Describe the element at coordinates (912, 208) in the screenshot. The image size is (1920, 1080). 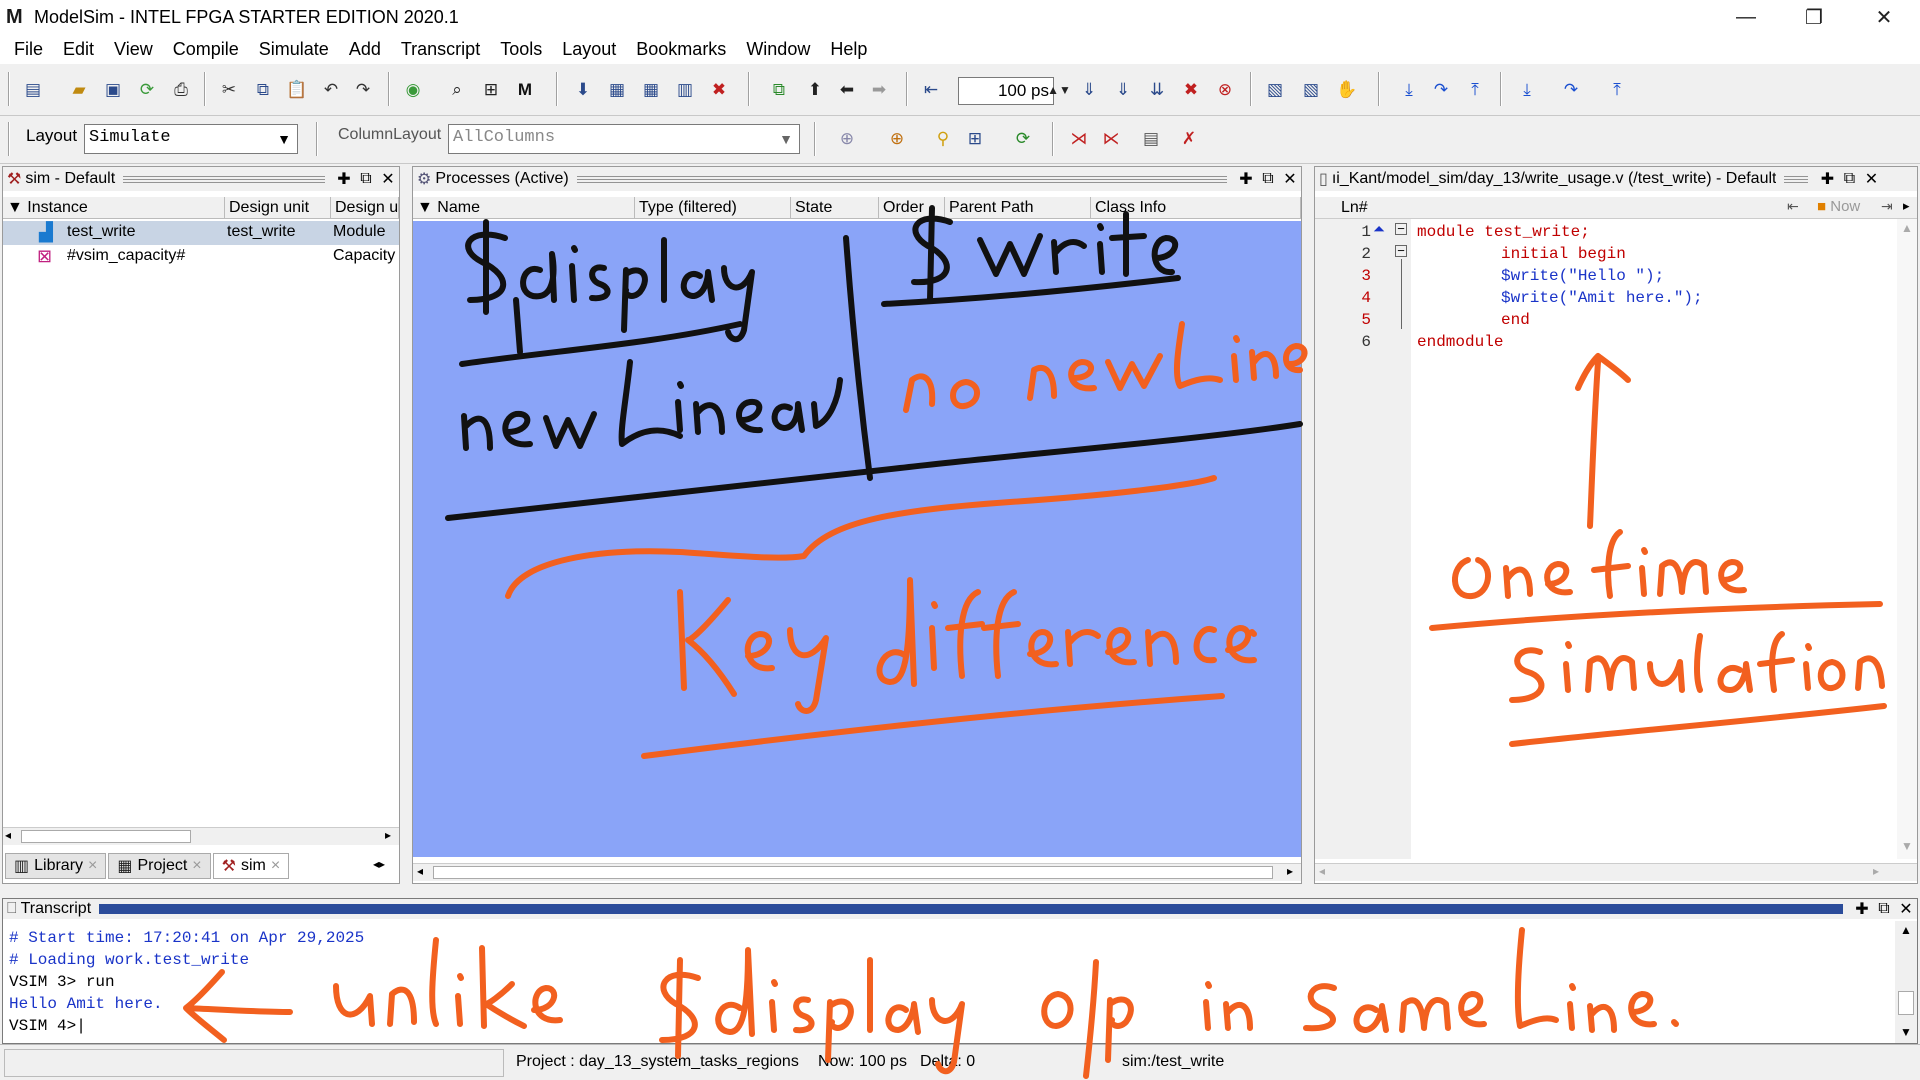
I see `col-order: Order` at that location.